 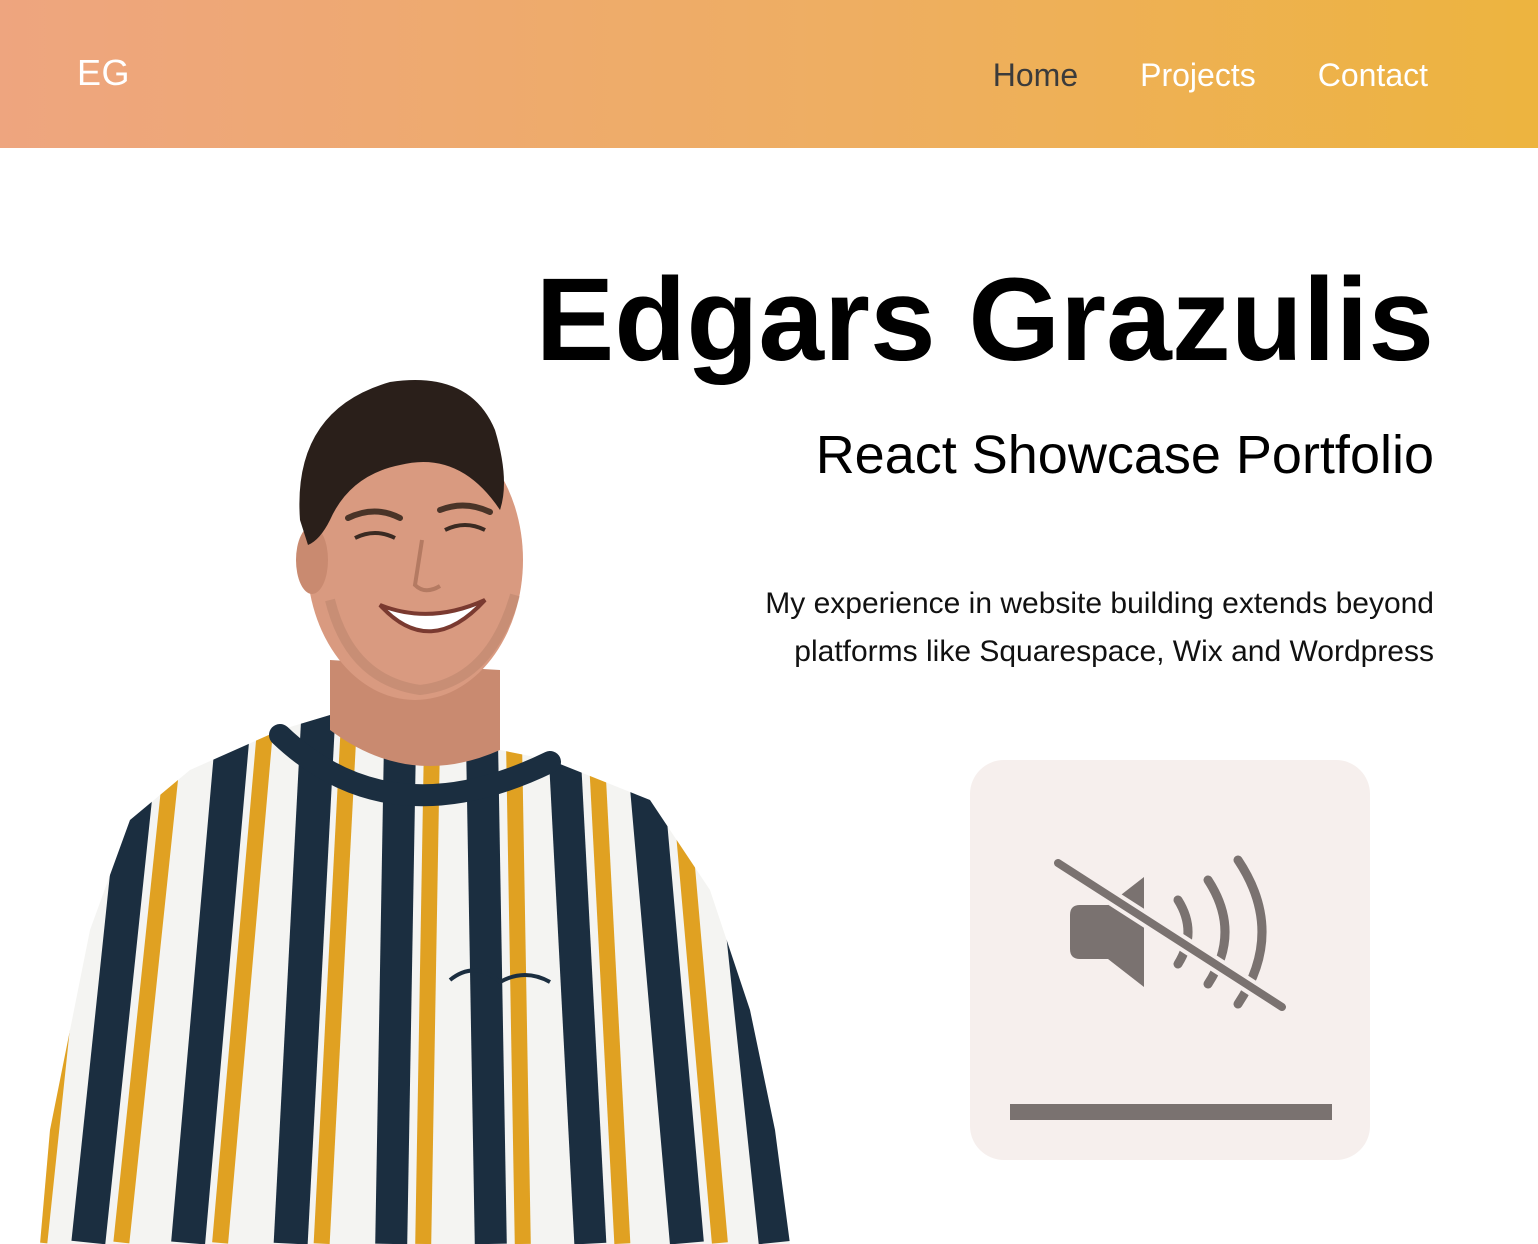 What do you see at coordinates (1124, 455) in the screenshot?
I see `hero-subtitle: React Showcase Portfolio` at bounding box center [1124, 455].